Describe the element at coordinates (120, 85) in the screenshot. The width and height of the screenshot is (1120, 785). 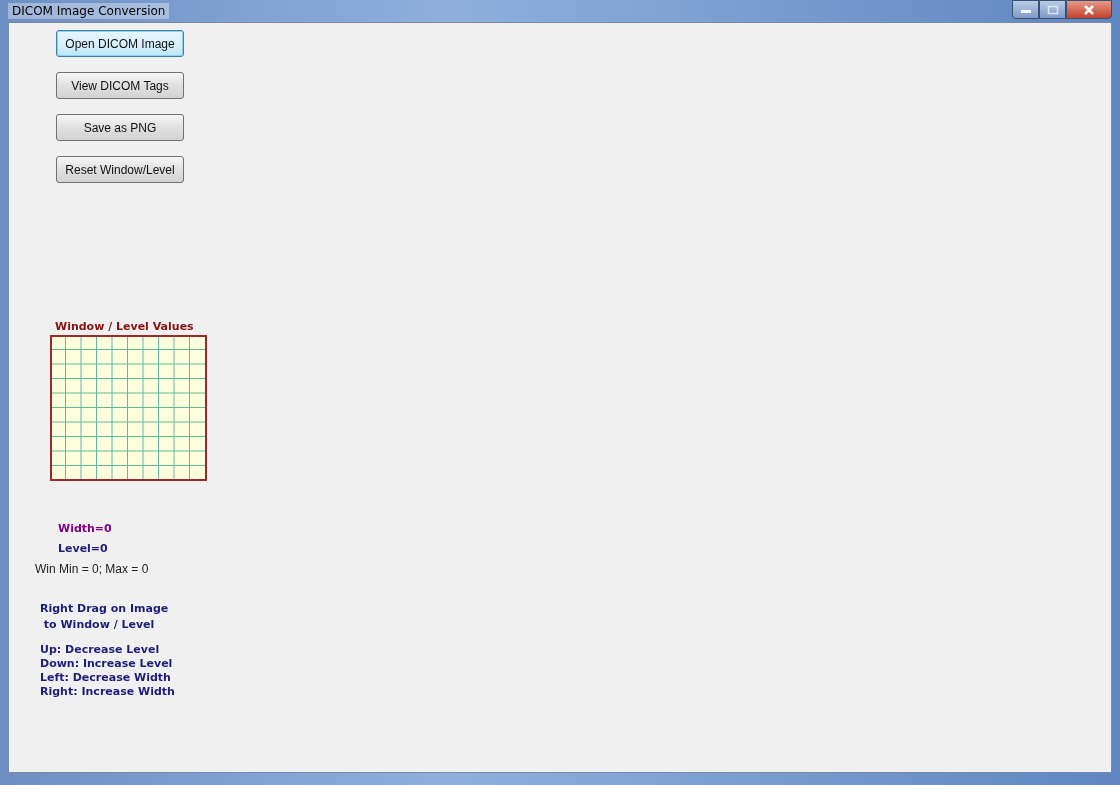
I see `action-button: View DICOM Tags` at that location.